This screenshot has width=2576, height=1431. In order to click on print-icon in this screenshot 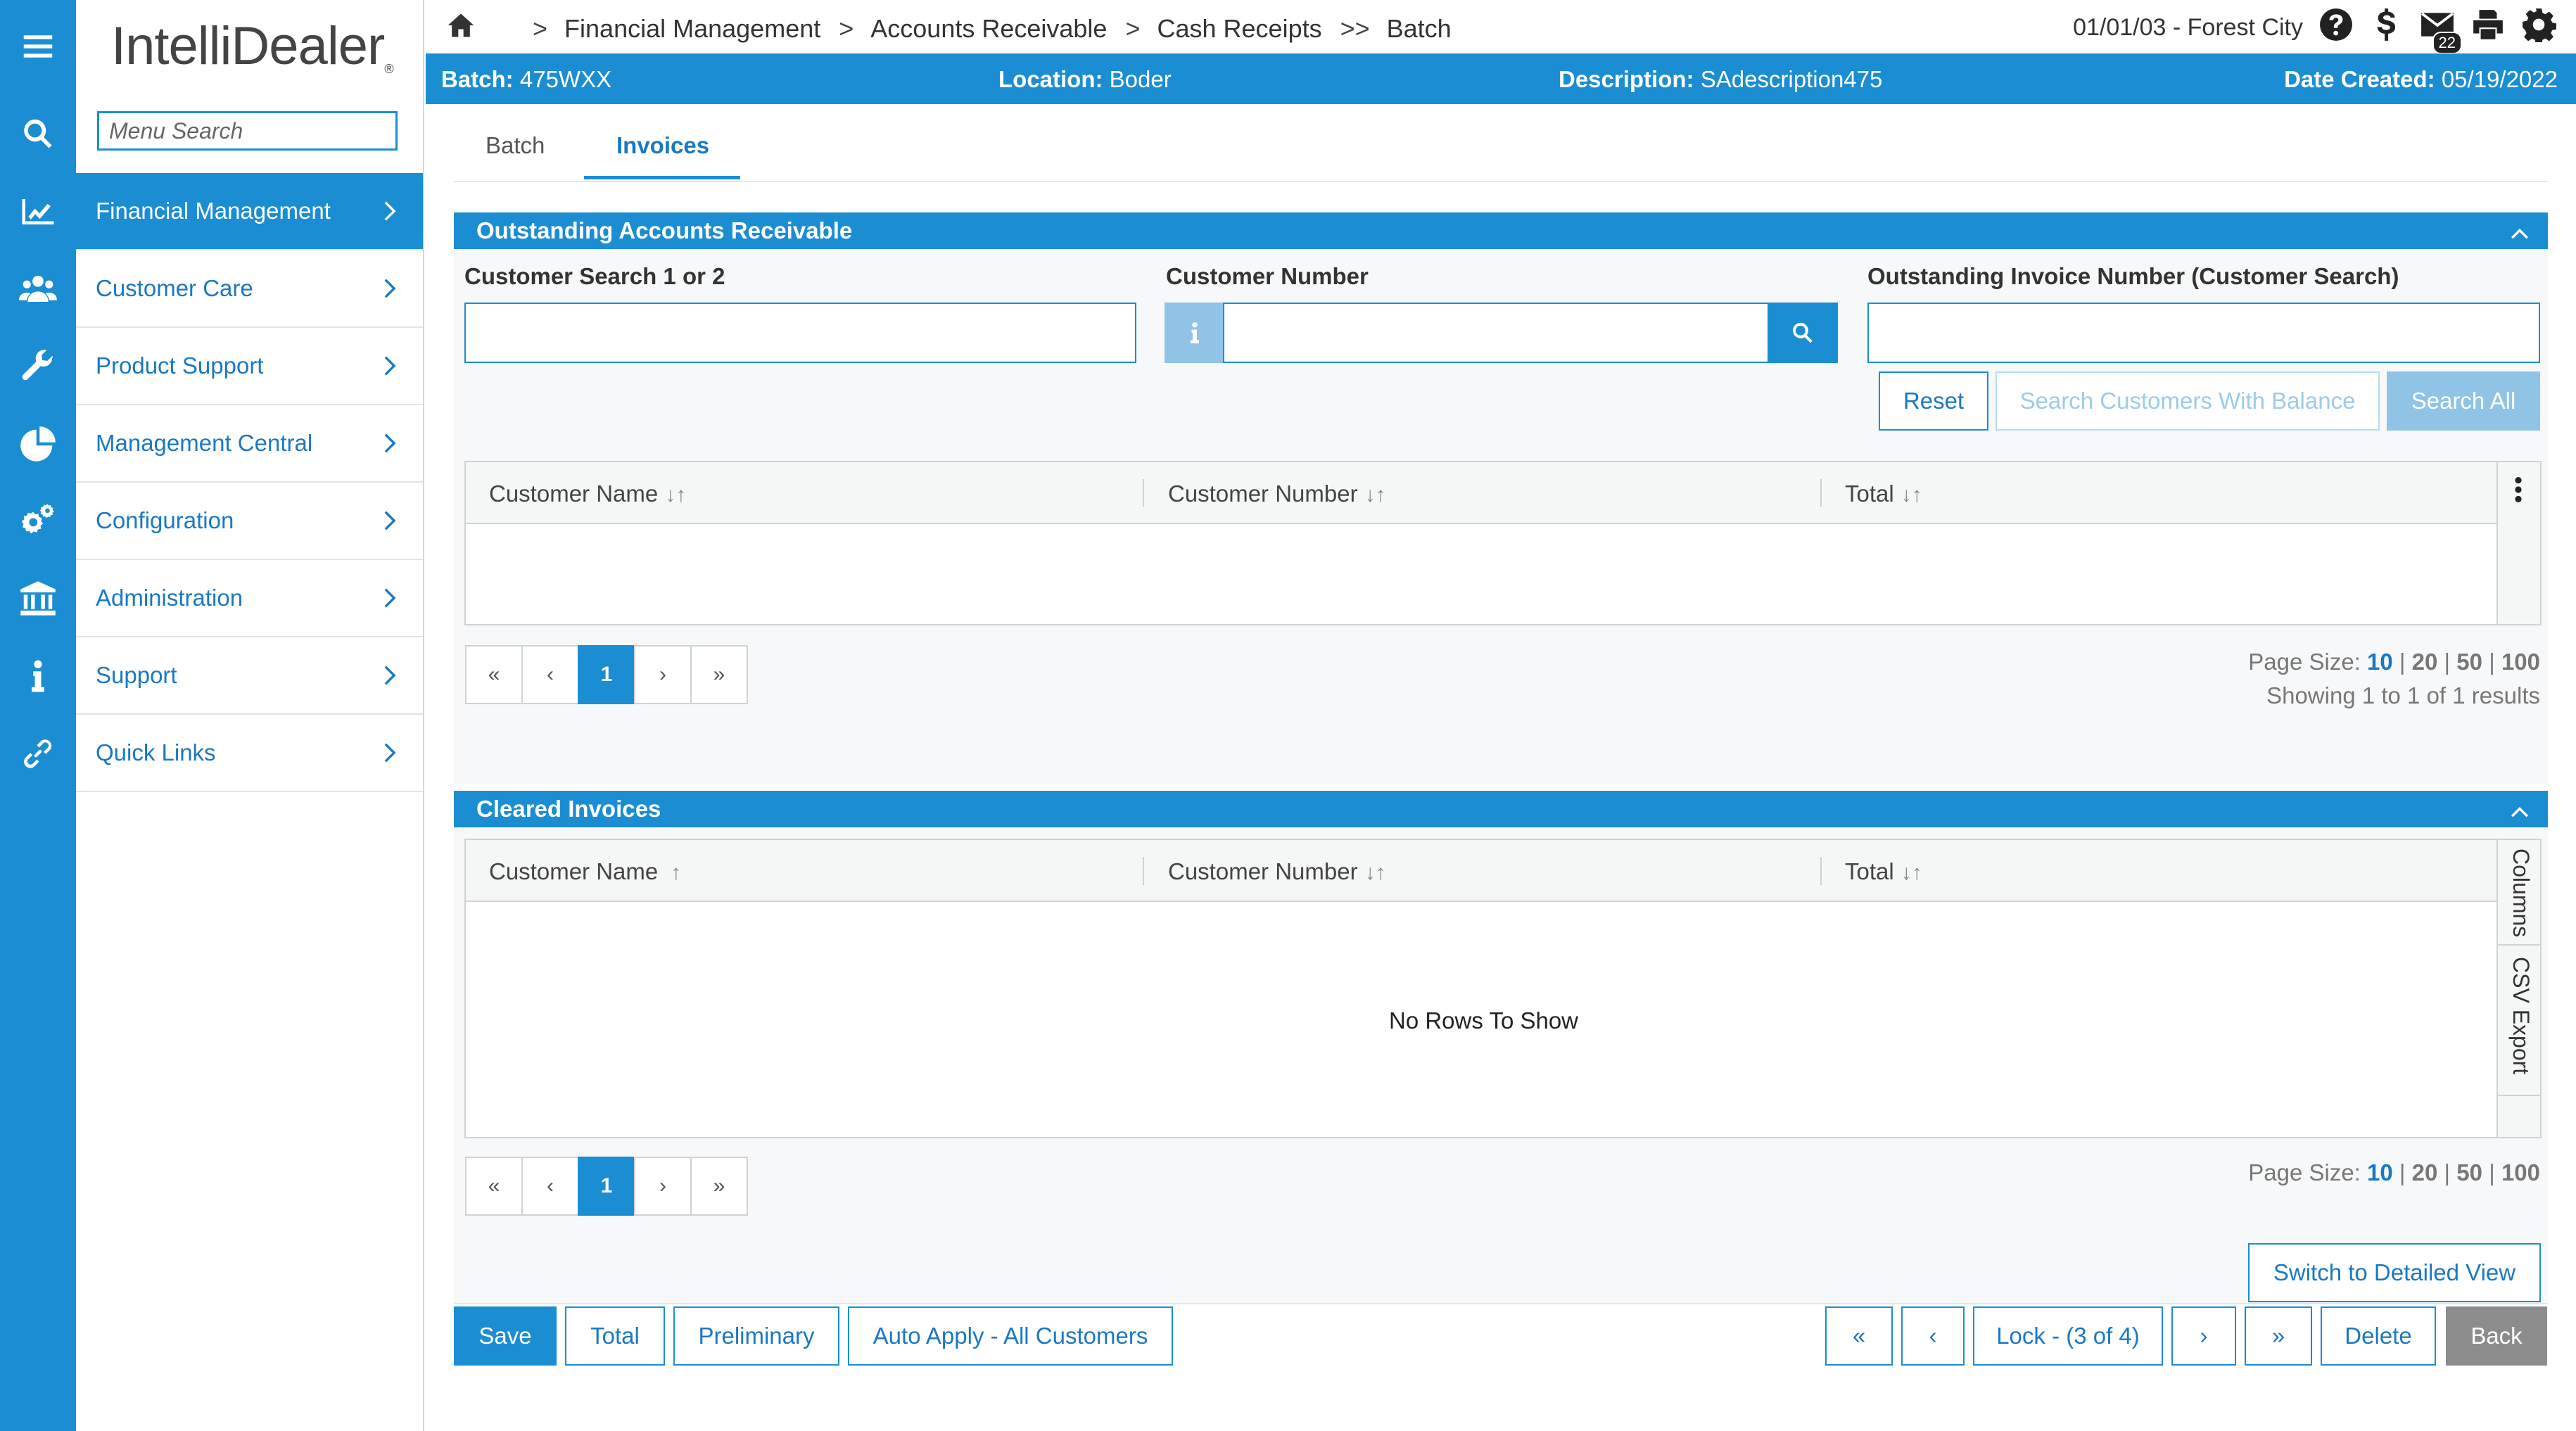, I will do `click(2488, 28)`.